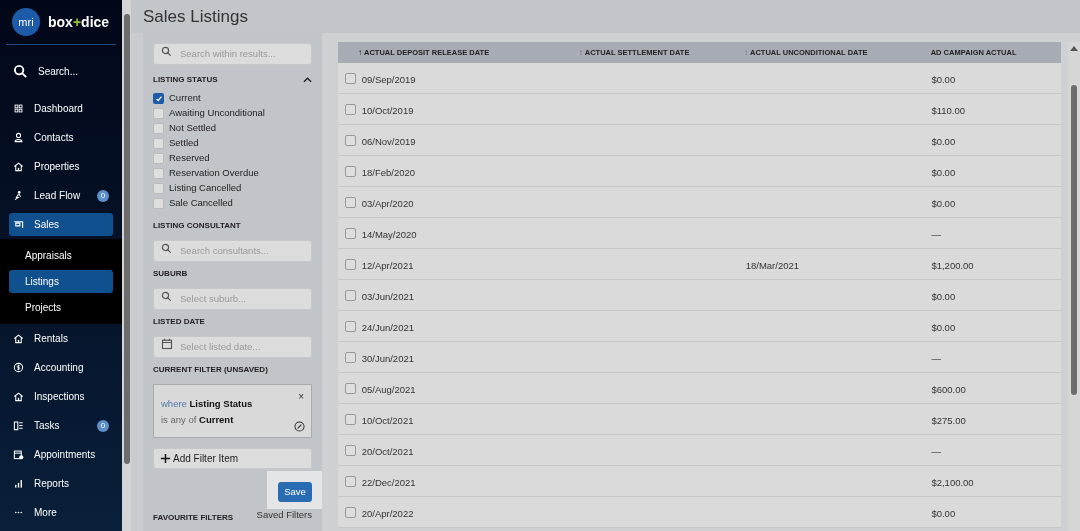  What do you see at coordinates (699, 264) in the screenshot?
I see `table-row: 12/Apr/2021 18/Mar/2021 $1,200.00` at bounding box center [699, 264].